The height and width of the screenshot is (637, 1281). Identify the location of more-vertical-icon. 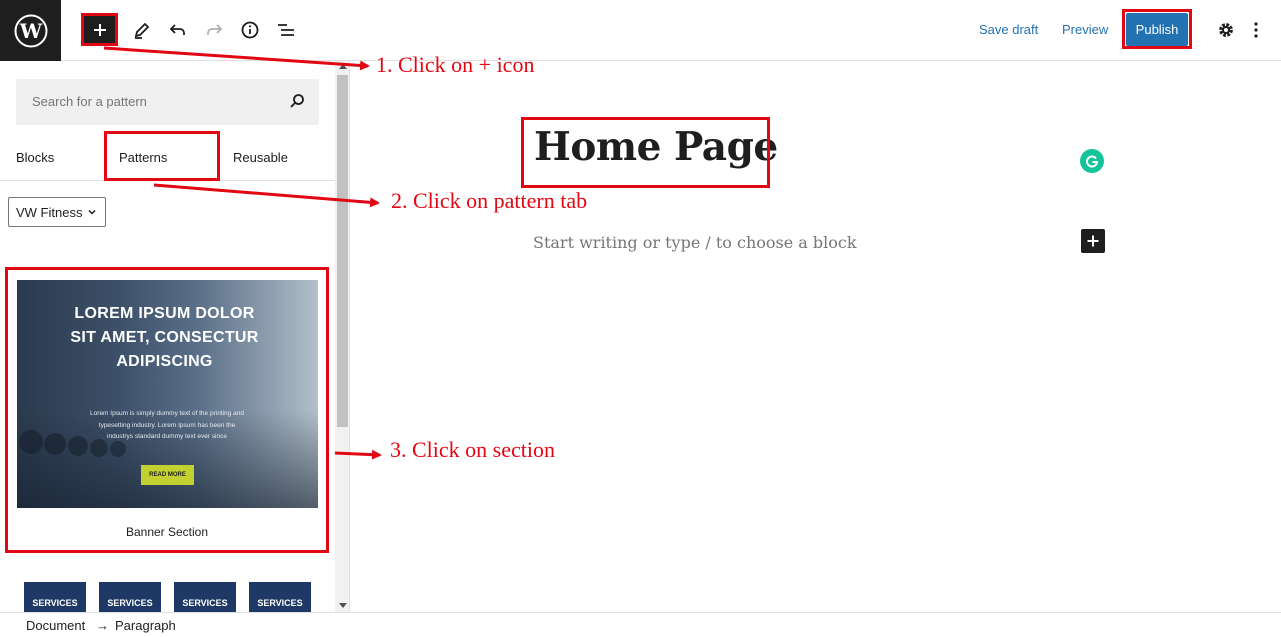
(1256, 30).